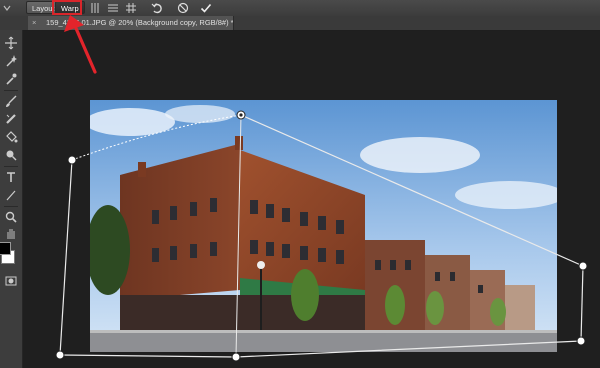 This screenshot has height=368, width=600. I want to click on zoom-icon, so click(11, 217).